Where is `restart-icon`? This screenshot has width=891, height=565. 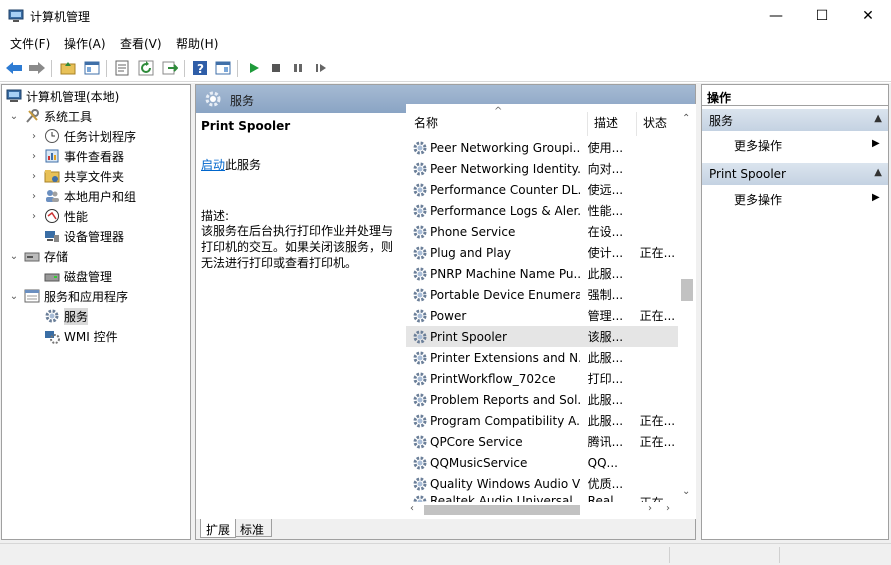 restart-icon is located at coordinates (321, 68).